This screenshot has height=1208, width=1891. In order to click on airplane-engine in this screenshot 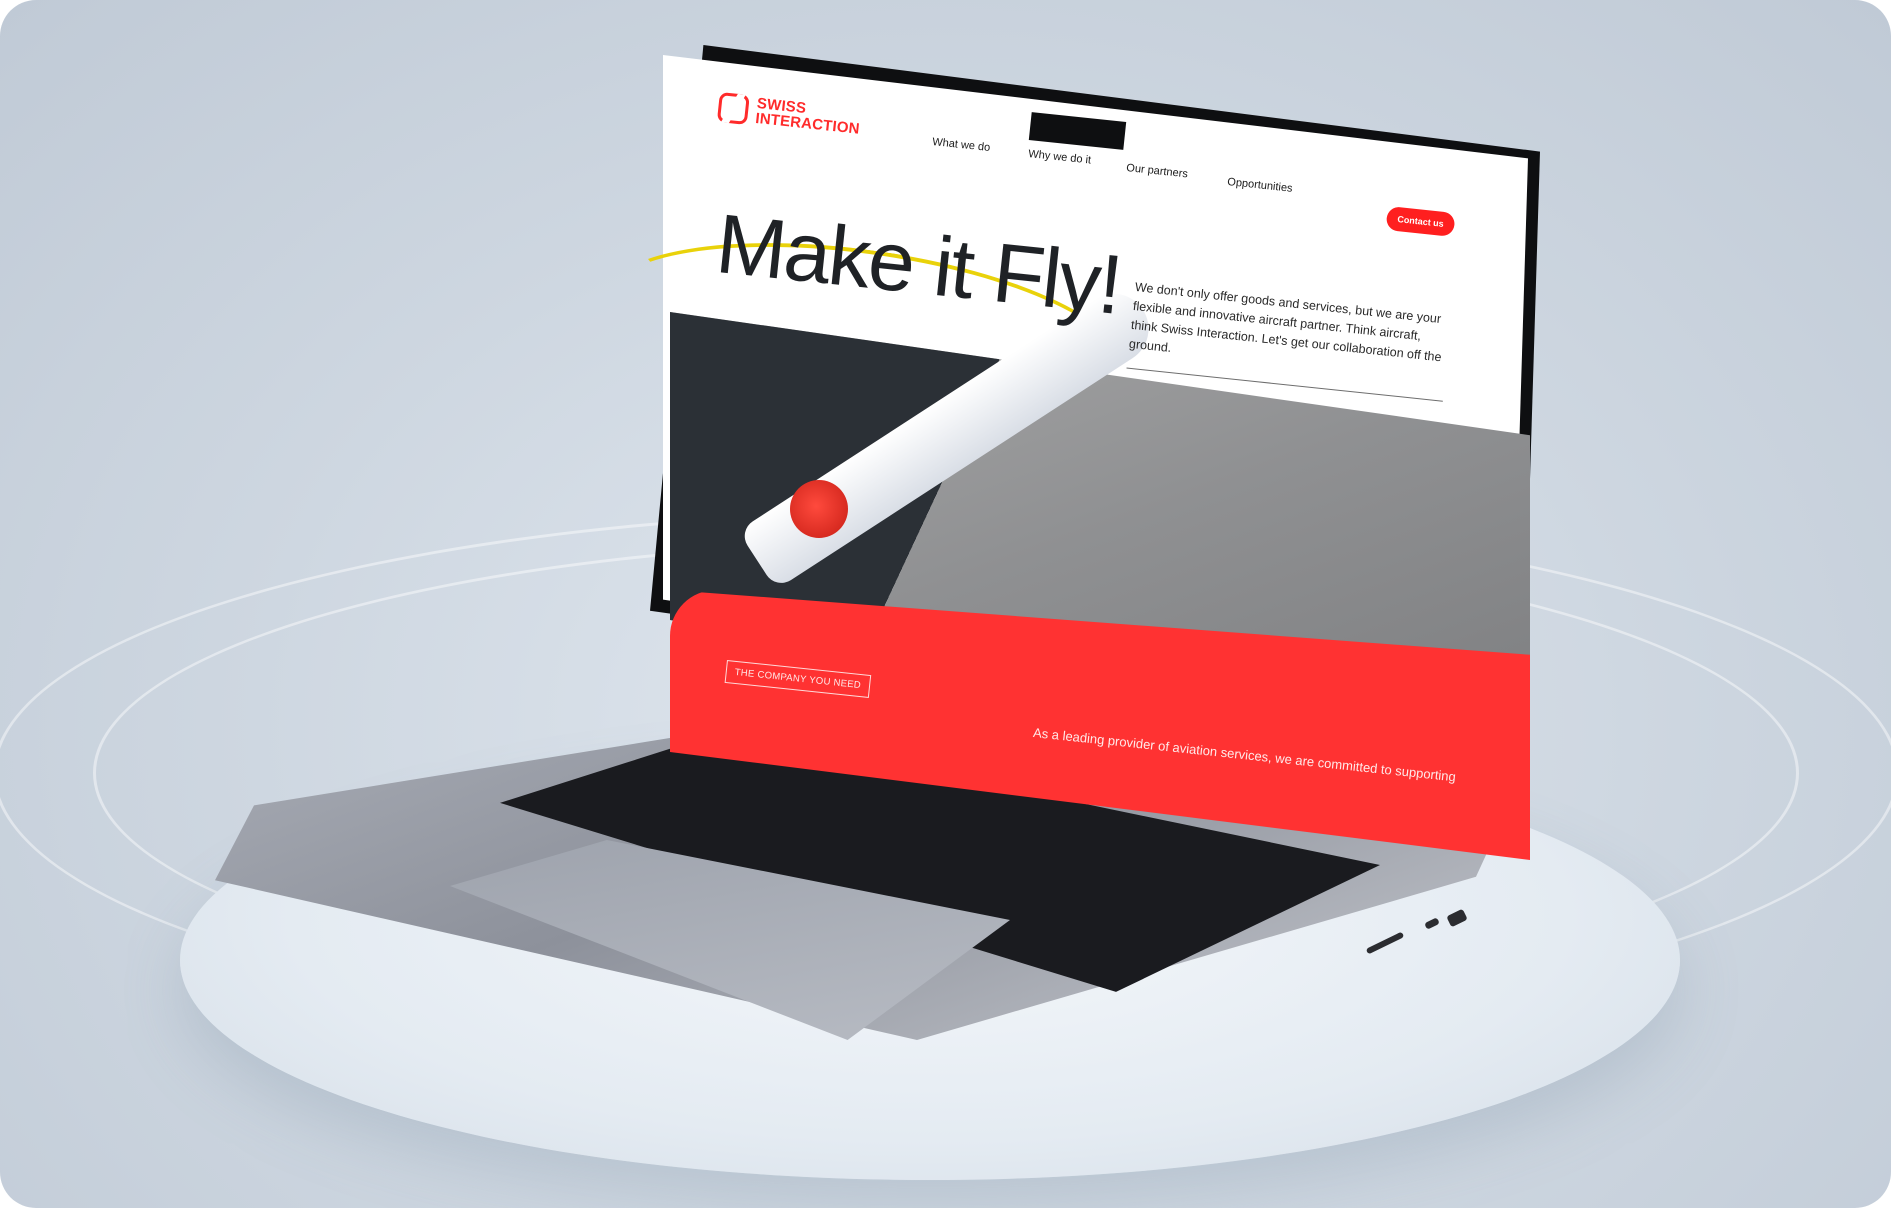, I will do `click(819, 509)`.